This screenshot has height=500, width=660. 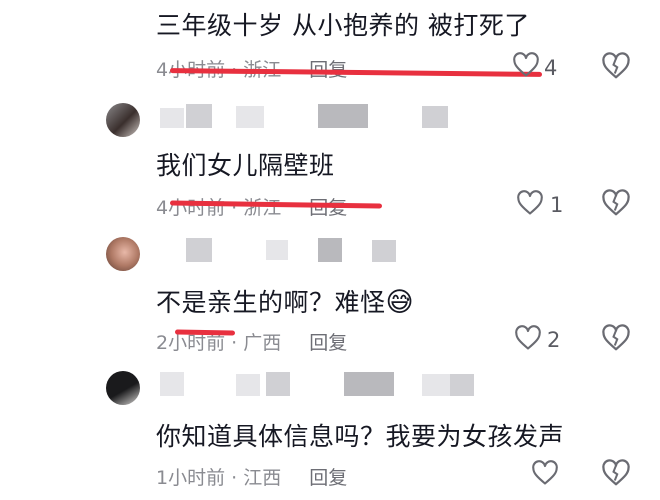 I want to click on comment-time: 1小时前, so click(x=191, y=478).